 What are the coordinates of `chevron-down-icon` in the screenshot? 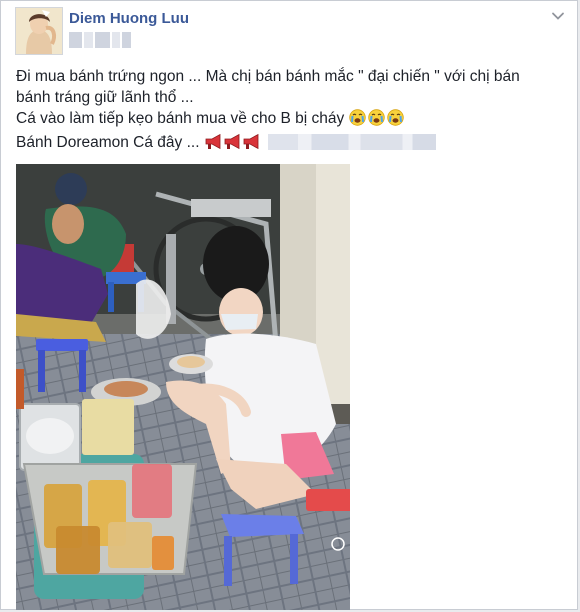 It's located at (558, 16).